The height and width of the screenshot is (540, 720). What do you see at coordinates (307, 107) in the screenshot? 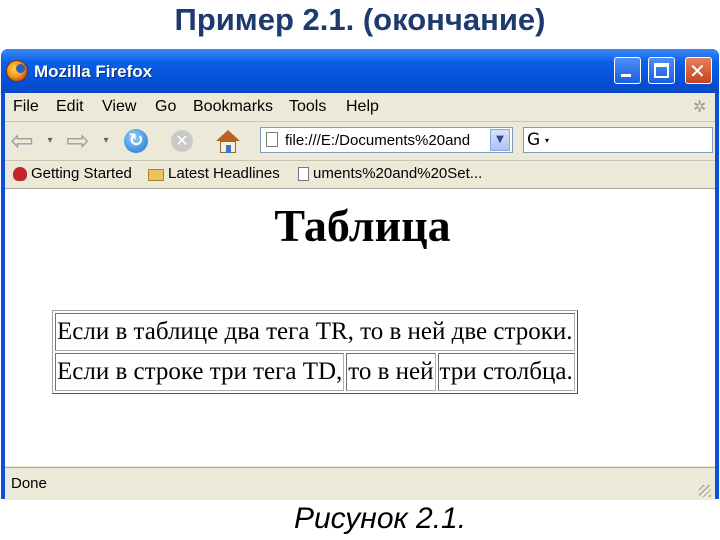
I see `menu-tools: Tools` at bounding box center [307, 107].